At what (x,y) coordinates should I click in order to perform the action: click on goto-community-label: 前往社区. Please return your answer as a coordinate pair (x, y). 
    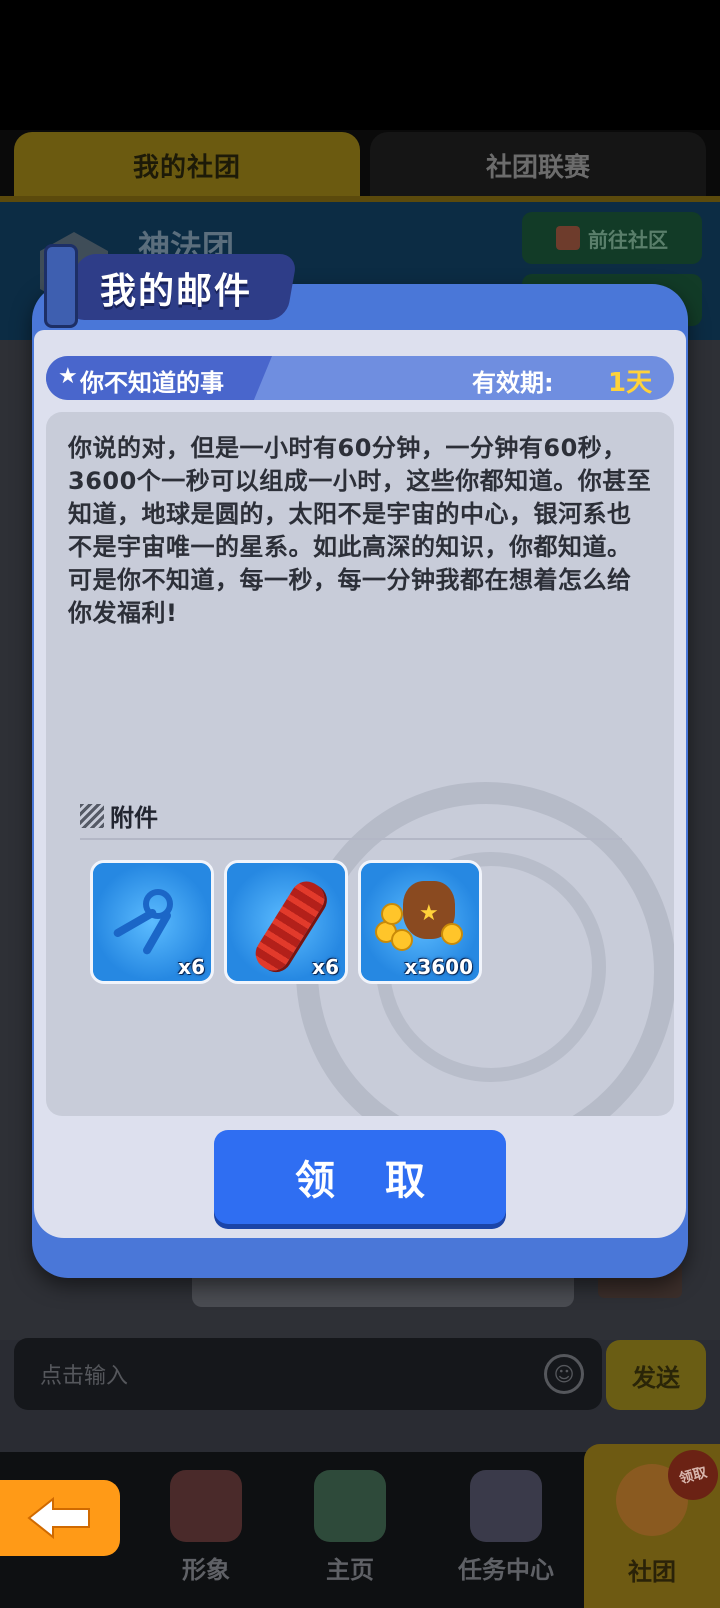
    Looking at the image, I should click on (628, 239).